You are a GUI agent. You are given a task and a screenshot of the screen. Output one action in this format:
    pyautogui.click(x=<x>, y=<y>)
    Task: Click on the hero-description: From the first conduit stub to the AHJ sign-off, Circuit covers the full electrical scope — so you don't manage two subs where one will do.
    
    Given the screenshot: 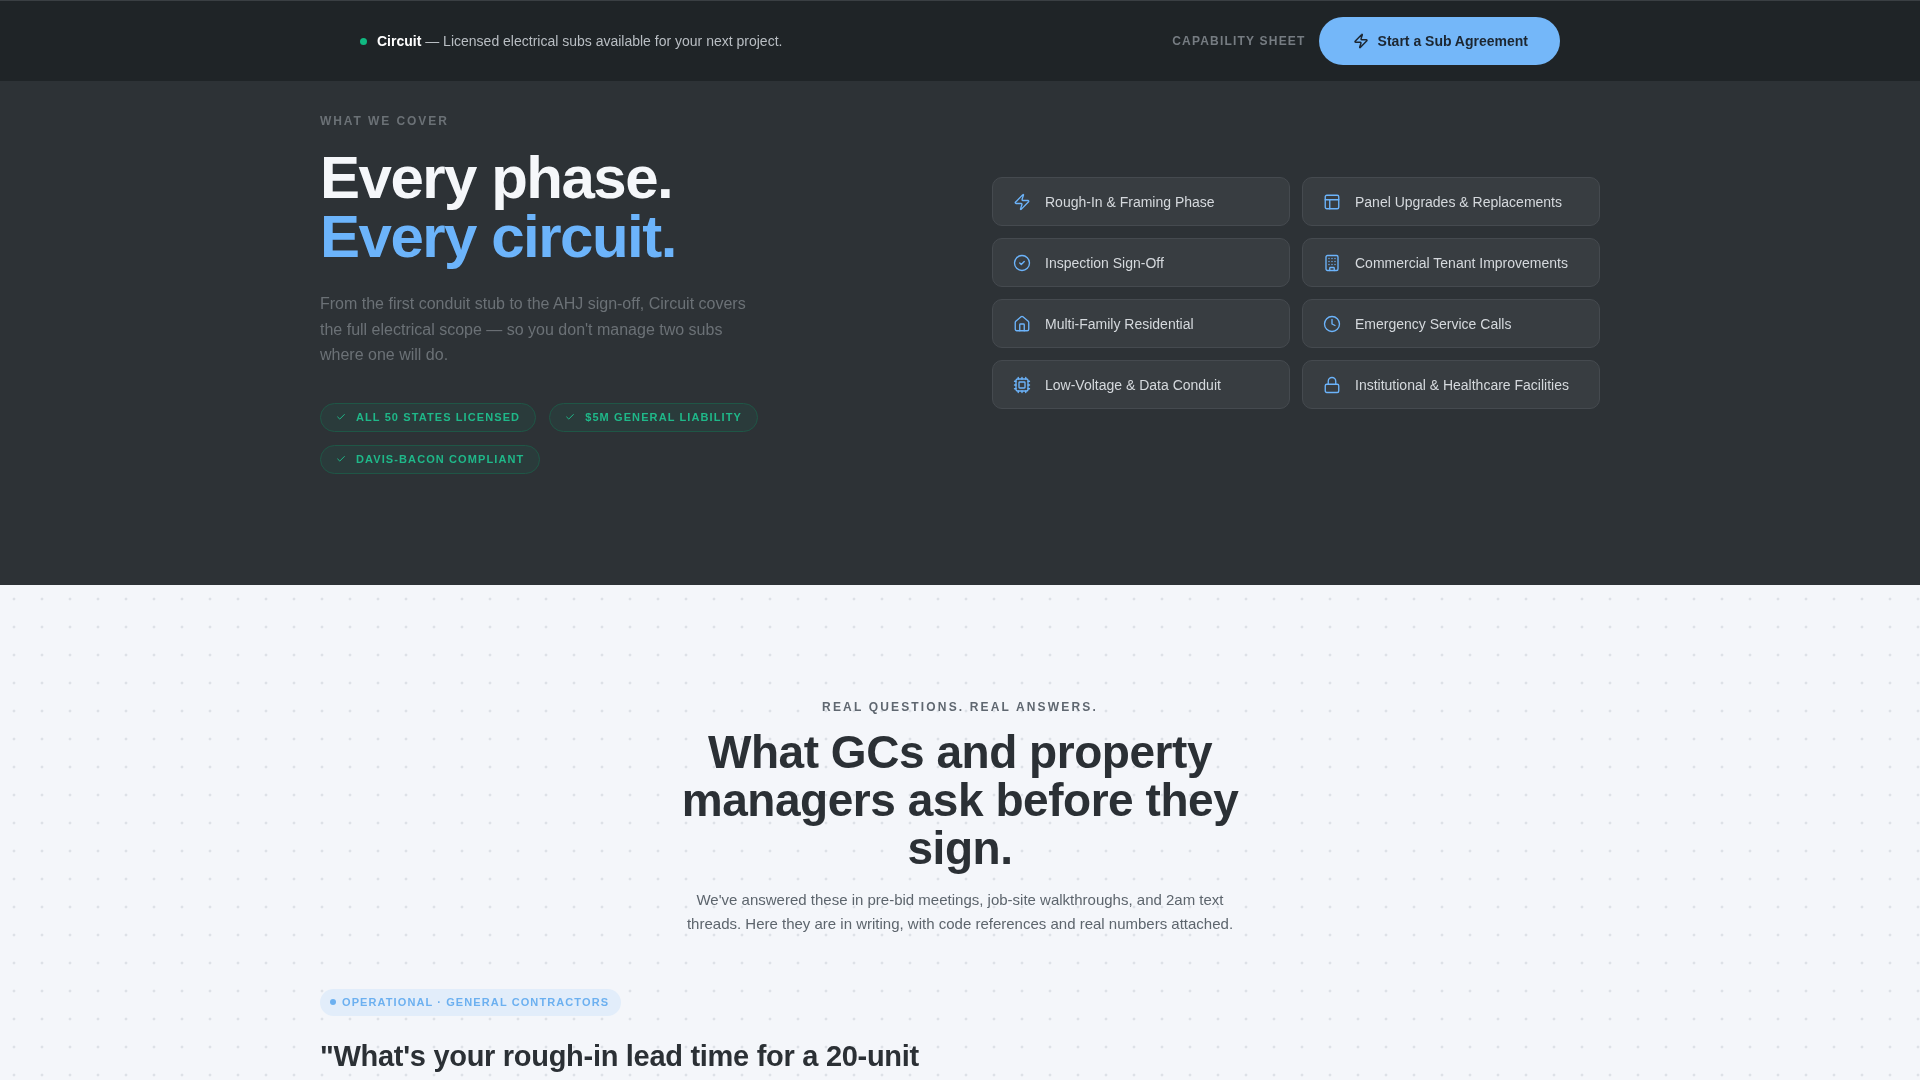 What is the action you would take?
    pyautogui.click(x=533, y=330)
    